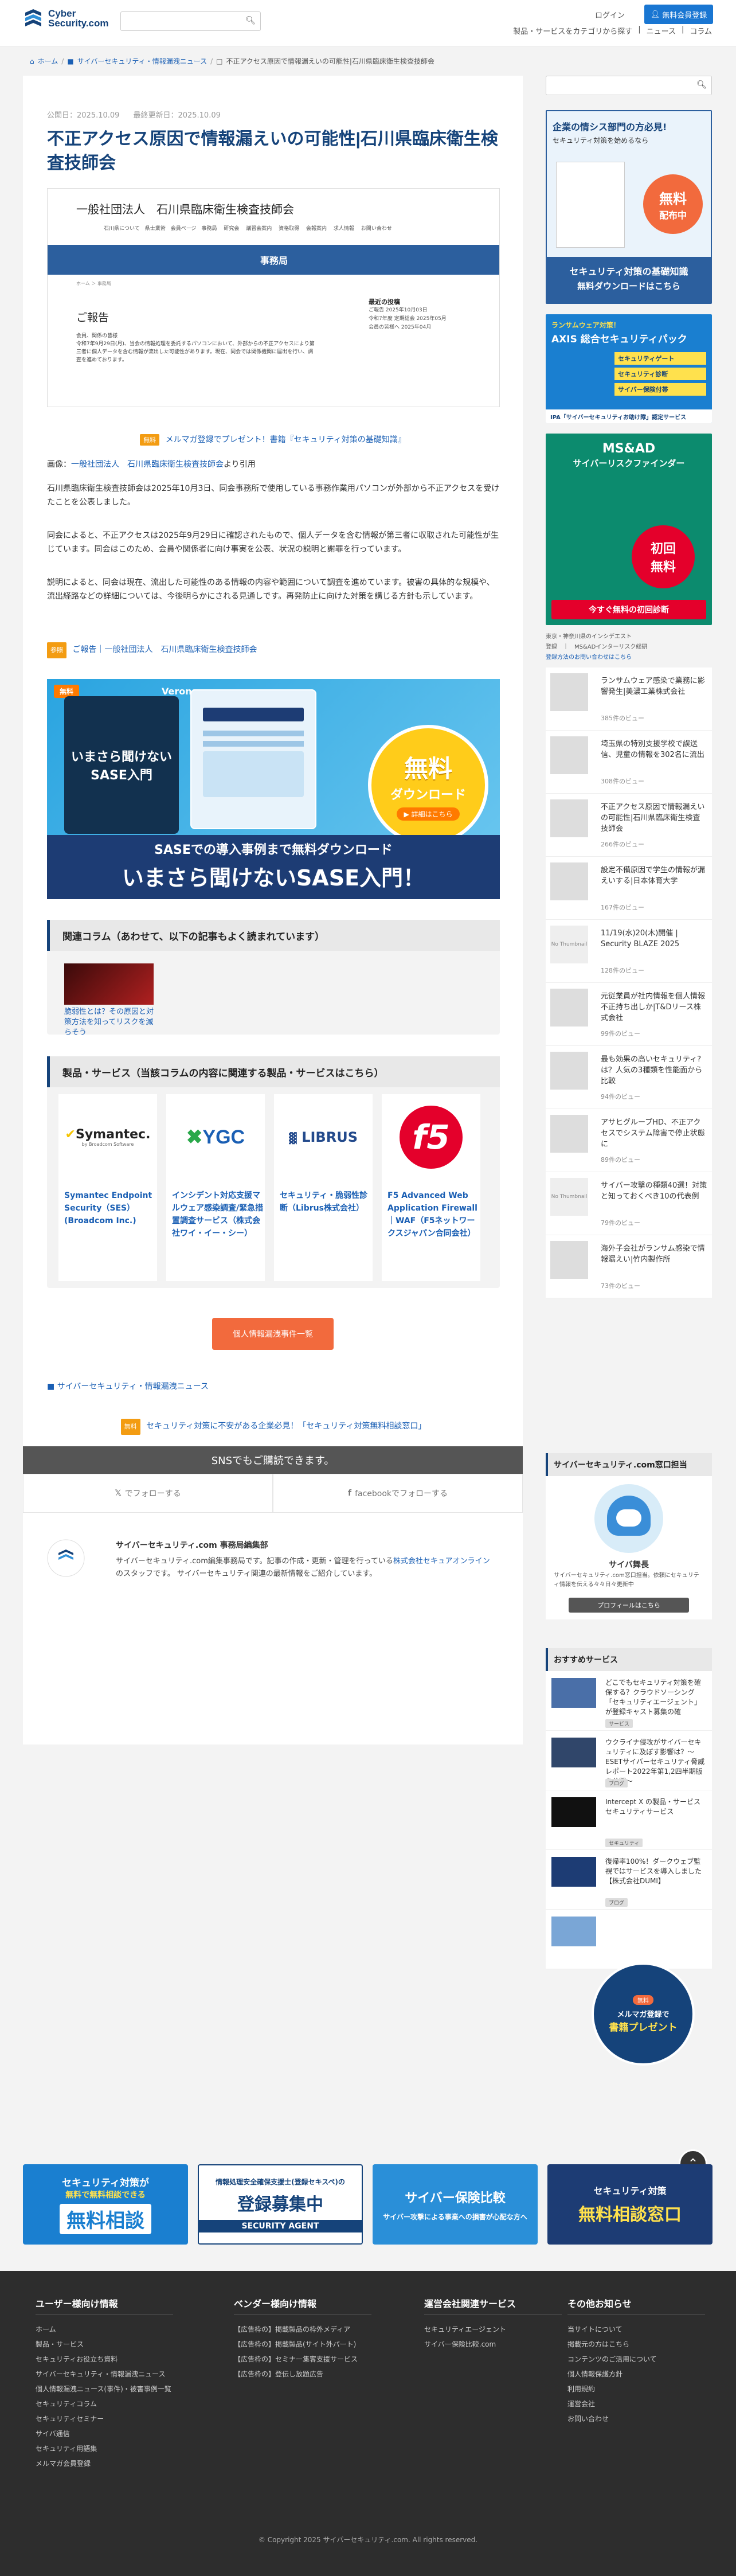 The height and width of the screenshot is (2576, 736). I want to click on ranking-title: 最も効果の高いセキュリティ?は？人気の3種類を性能面から比較, so click(654, 1070).